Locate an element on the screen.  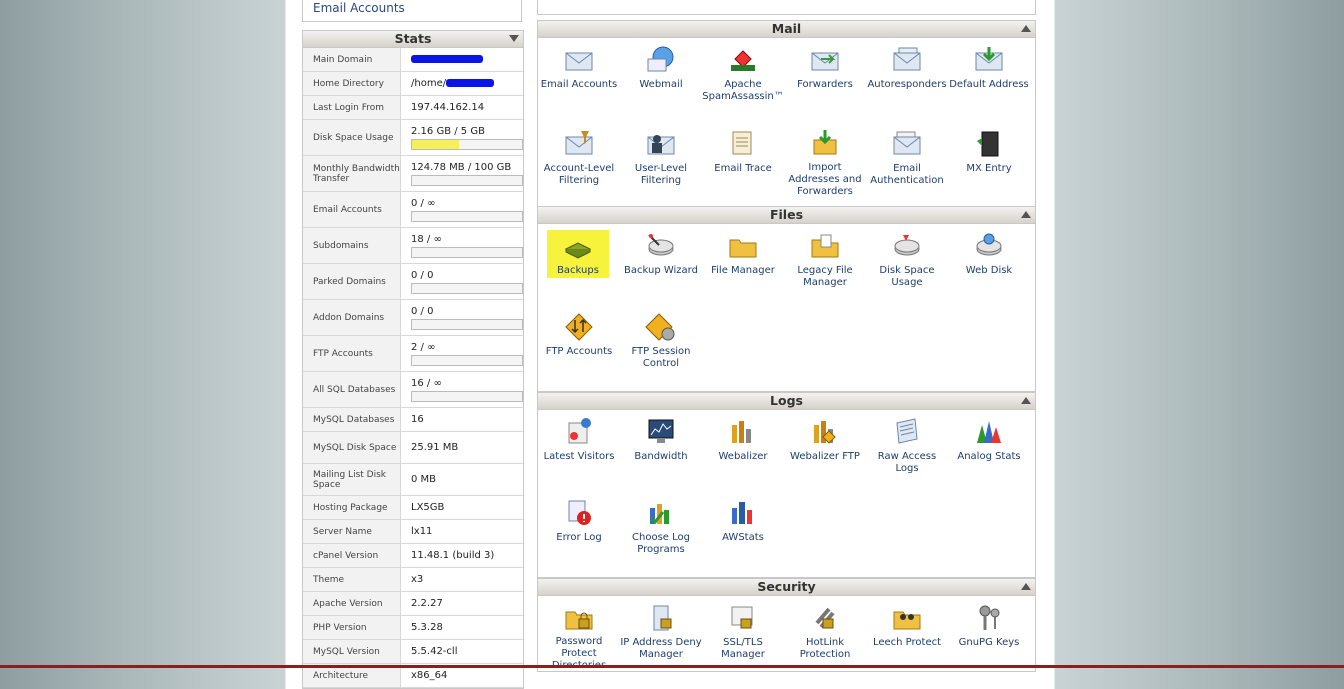
stat-value: 2.16 GB / 5 GB is located at coordinates (462, 137).